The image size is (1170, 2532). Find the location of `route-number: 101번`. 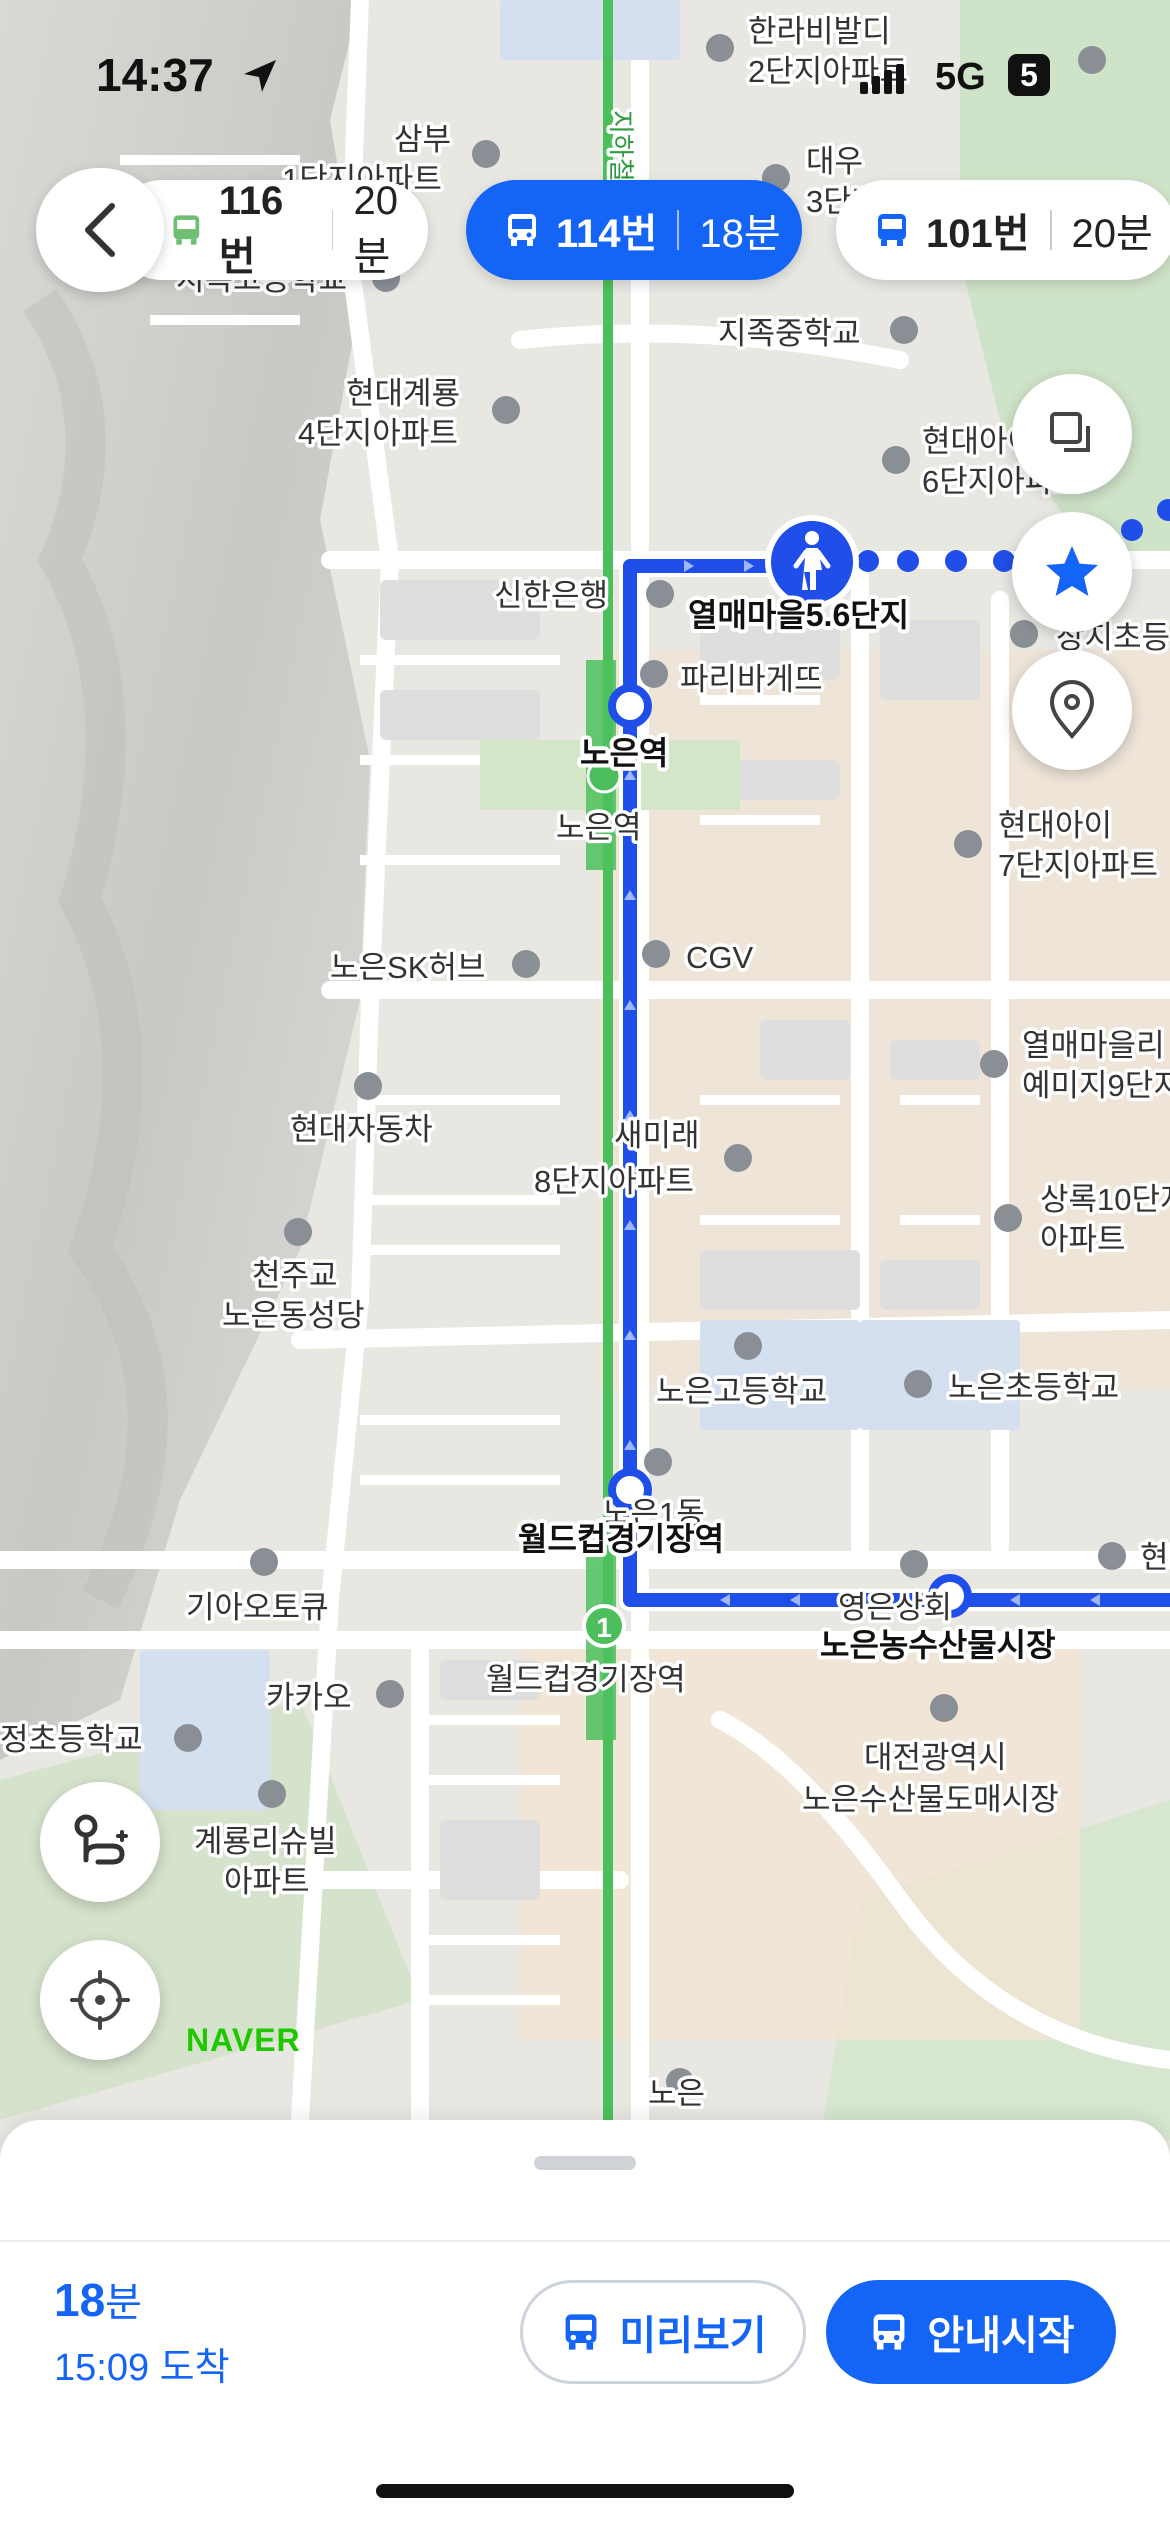

route-number: 101번 is located at coordinates (978, 234).